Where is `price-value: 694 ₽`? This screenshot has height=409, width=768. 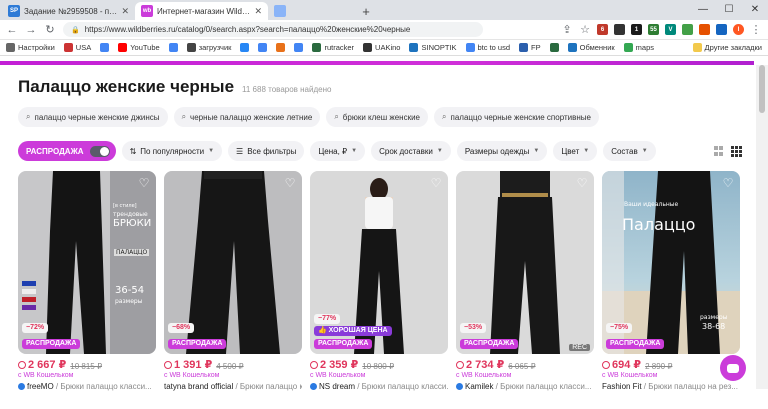
price-value: 694 ₽ is located at coordinates (627, 365).